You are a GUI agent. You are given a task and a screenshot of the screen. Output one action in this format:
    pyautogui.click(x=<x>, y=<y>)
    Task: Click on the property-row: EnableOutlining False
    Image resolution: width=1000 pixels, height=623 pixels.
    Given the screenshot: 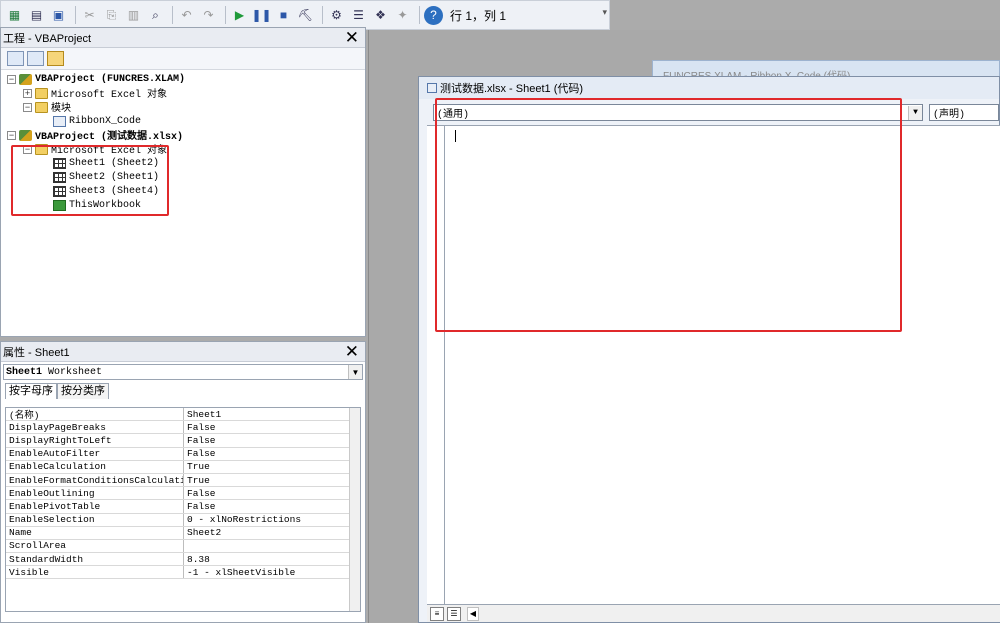 What is the action you would take?
    pyautogui.click(x=183, y=494)
    